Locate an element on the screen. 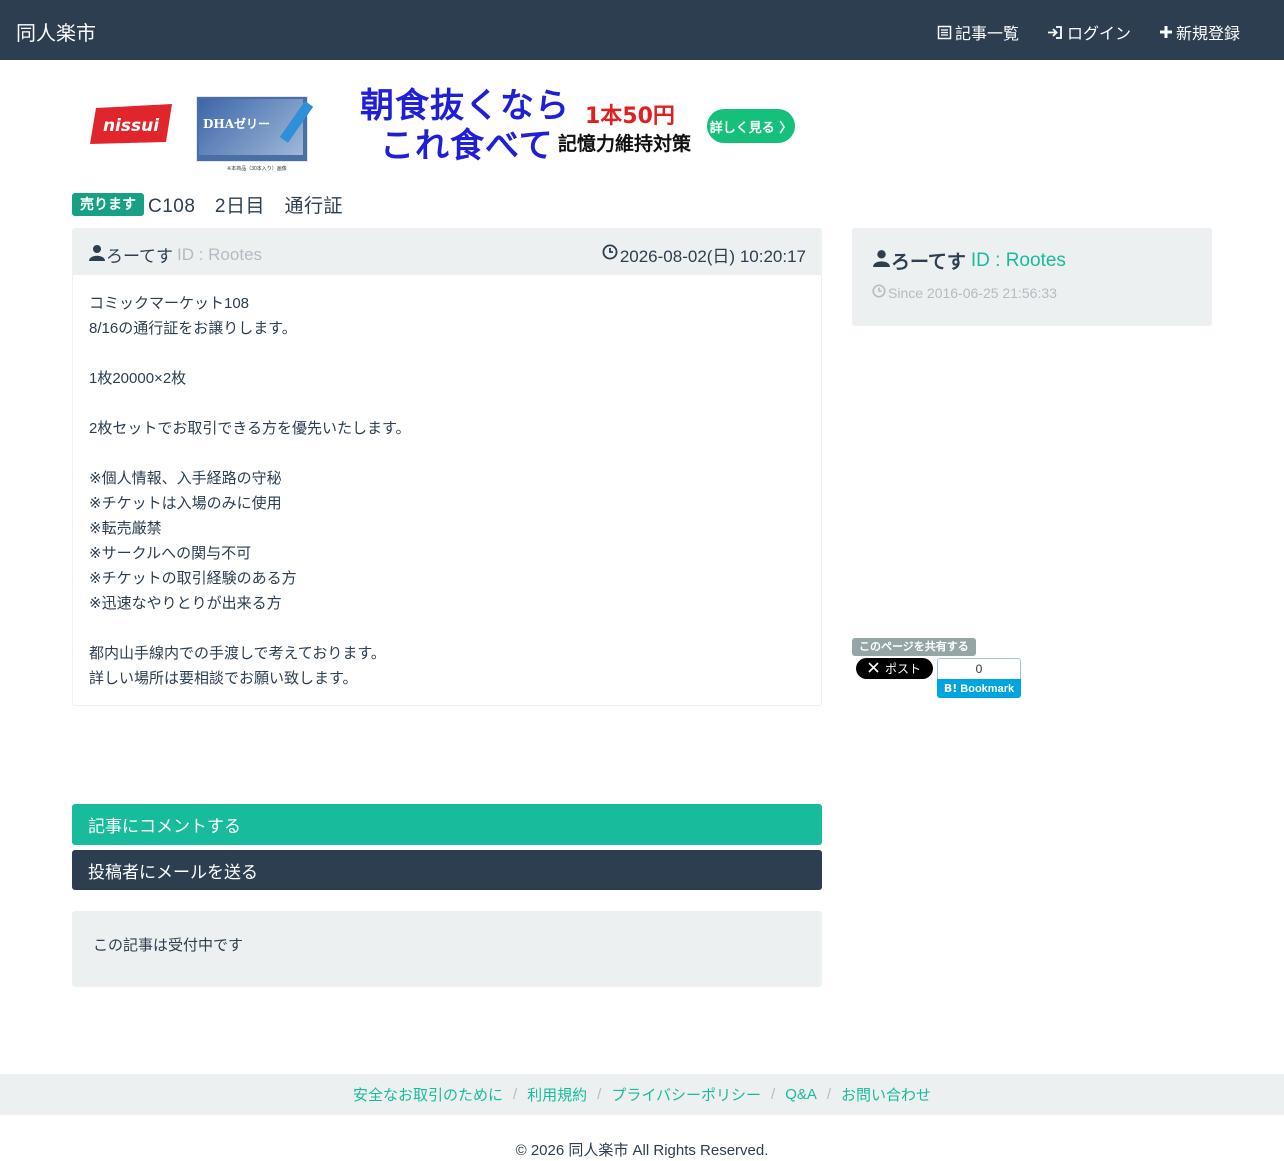  post-author: ろーてす ID : Rootes is located at coordinates (175, 254).